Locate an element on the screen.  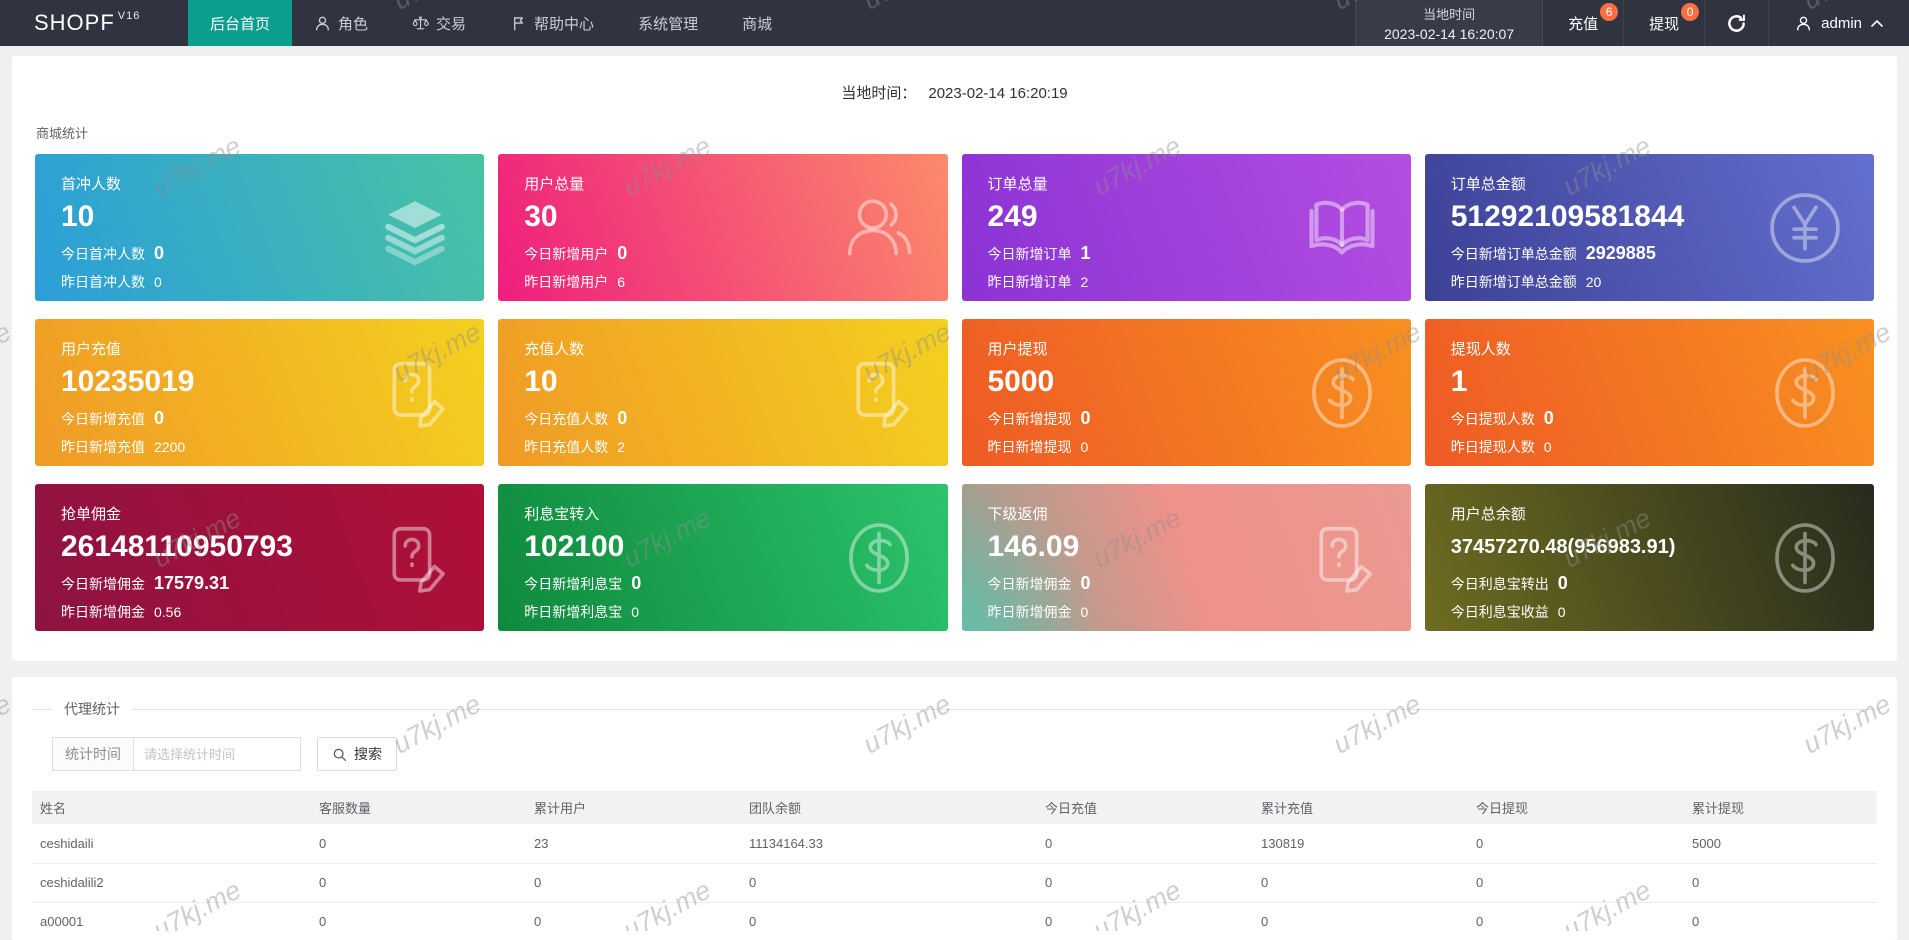
nav-item-label: 帮助中心 is located at coordinates (564, 24).